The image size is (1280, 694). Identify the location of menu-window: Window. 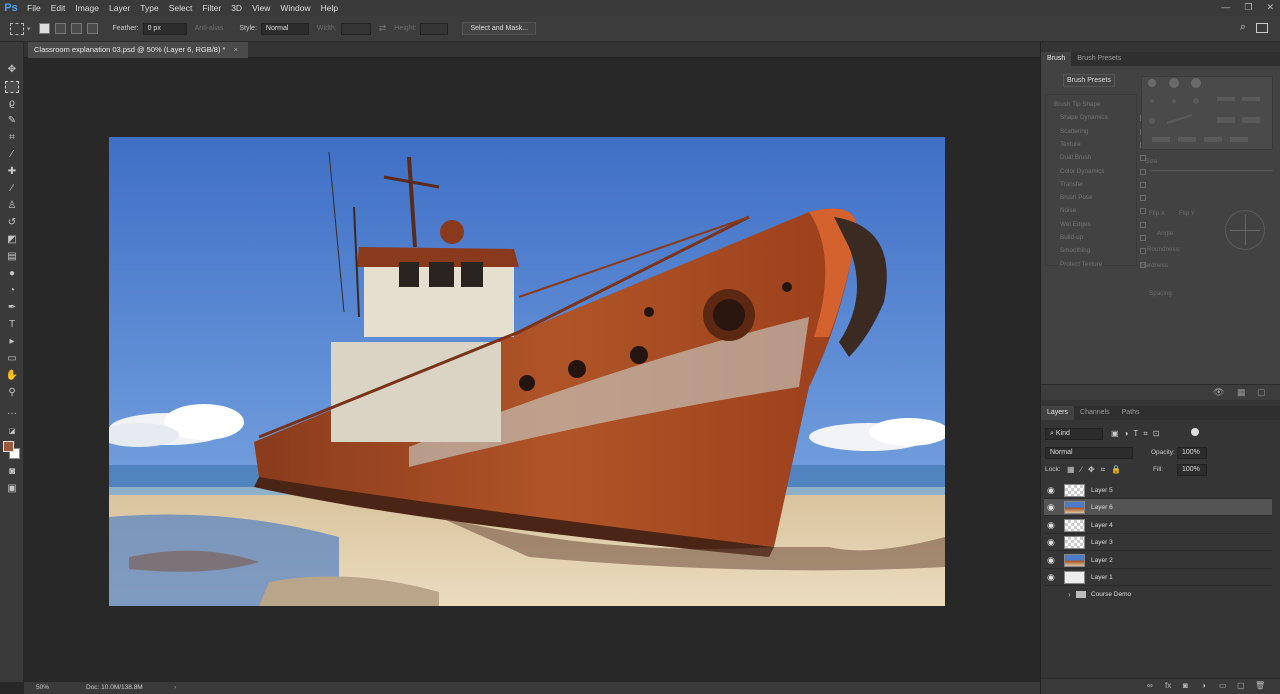
(295, 8).